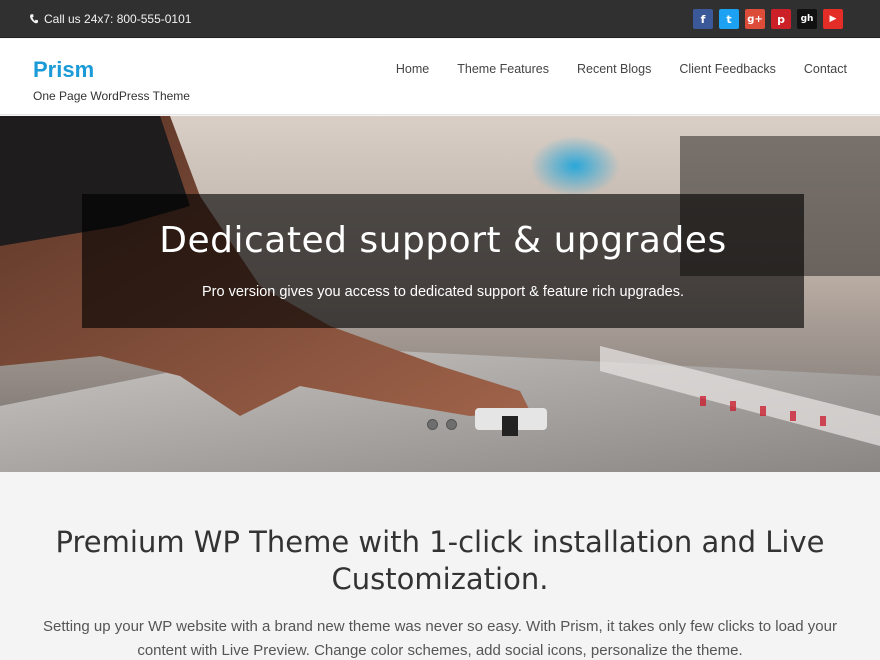 Image resolution: width=880 pixels, height=660 pixels. What do you see at coordinates (34, 19) in the screenshot?
I see `phone-icon` at bounding box center [34, 19].